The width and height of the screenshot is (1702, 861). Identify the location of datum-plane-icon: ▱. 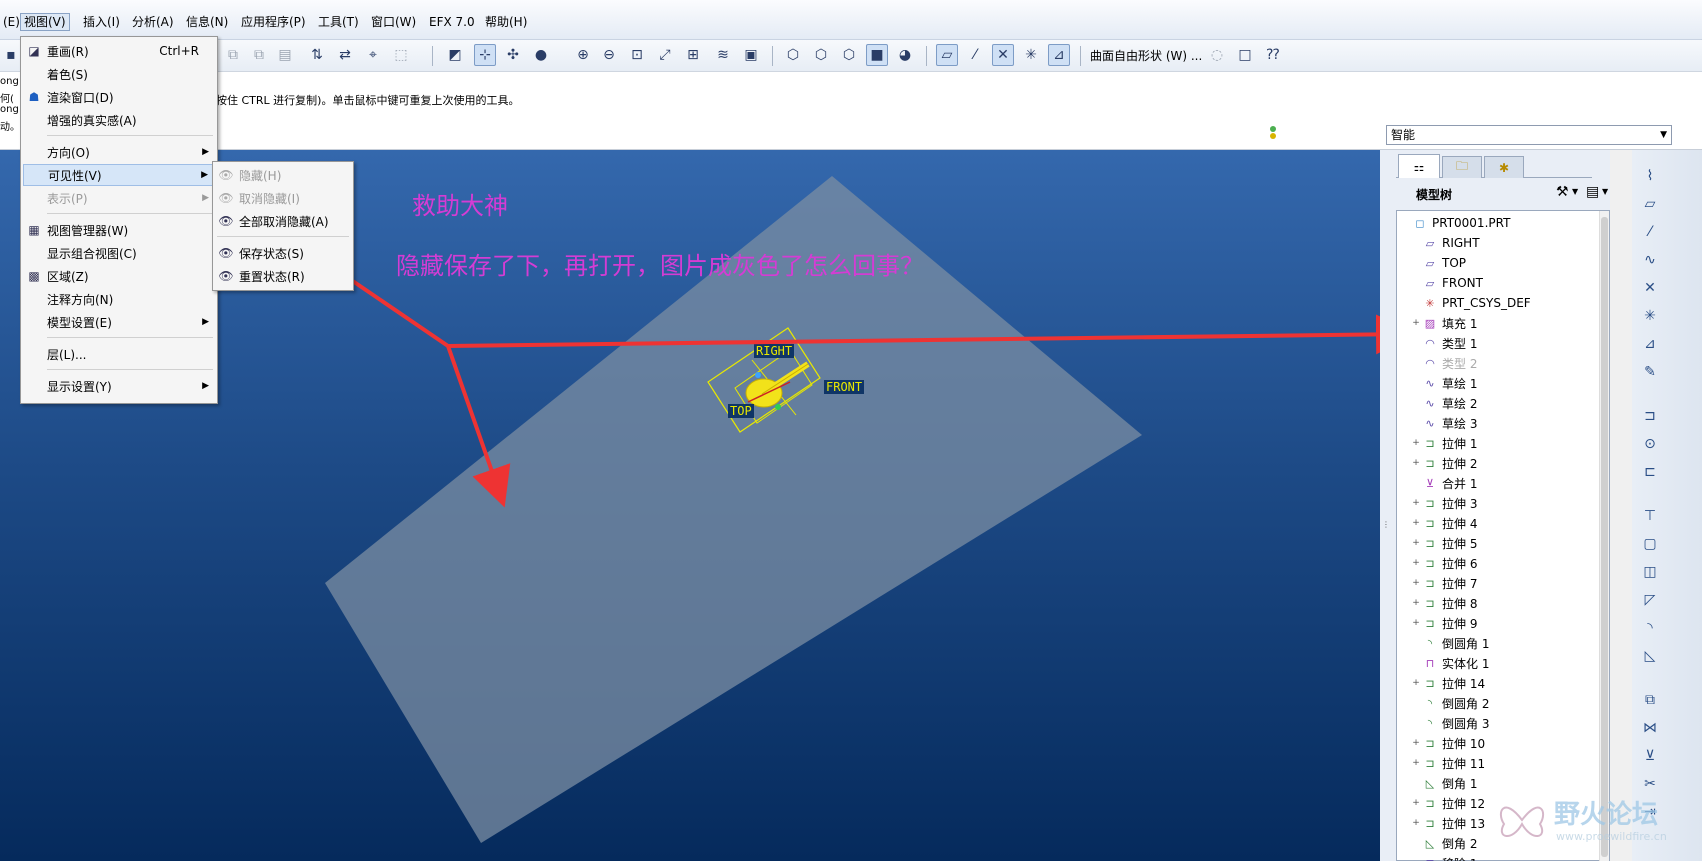
(1650, 204).